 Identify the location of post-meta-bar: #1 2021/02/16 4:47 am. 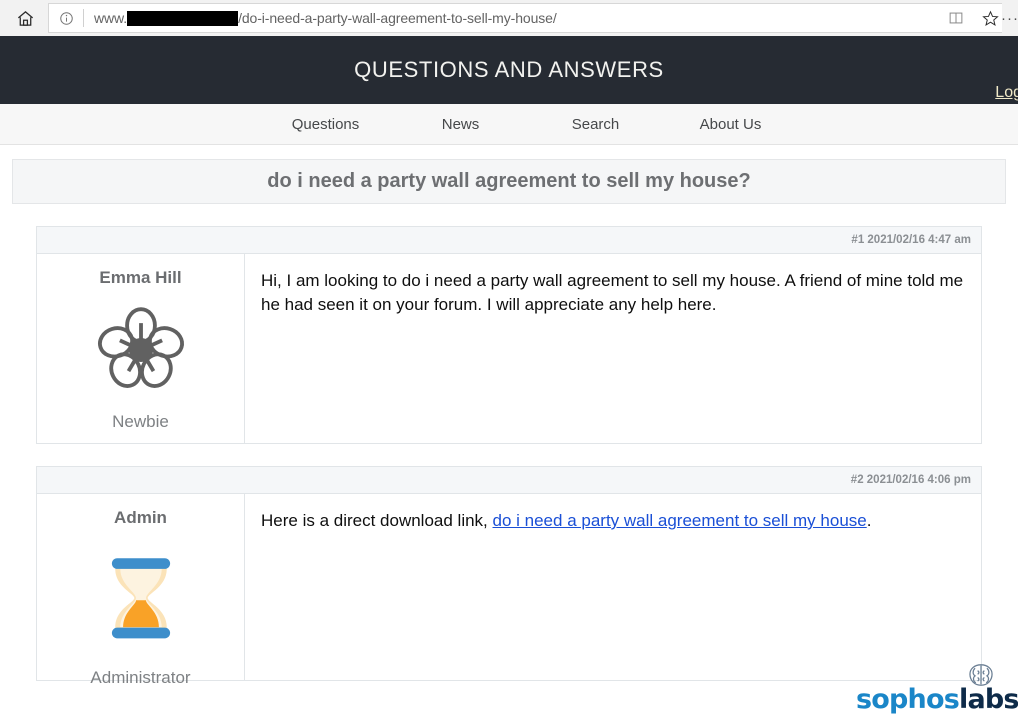
(509, 240).